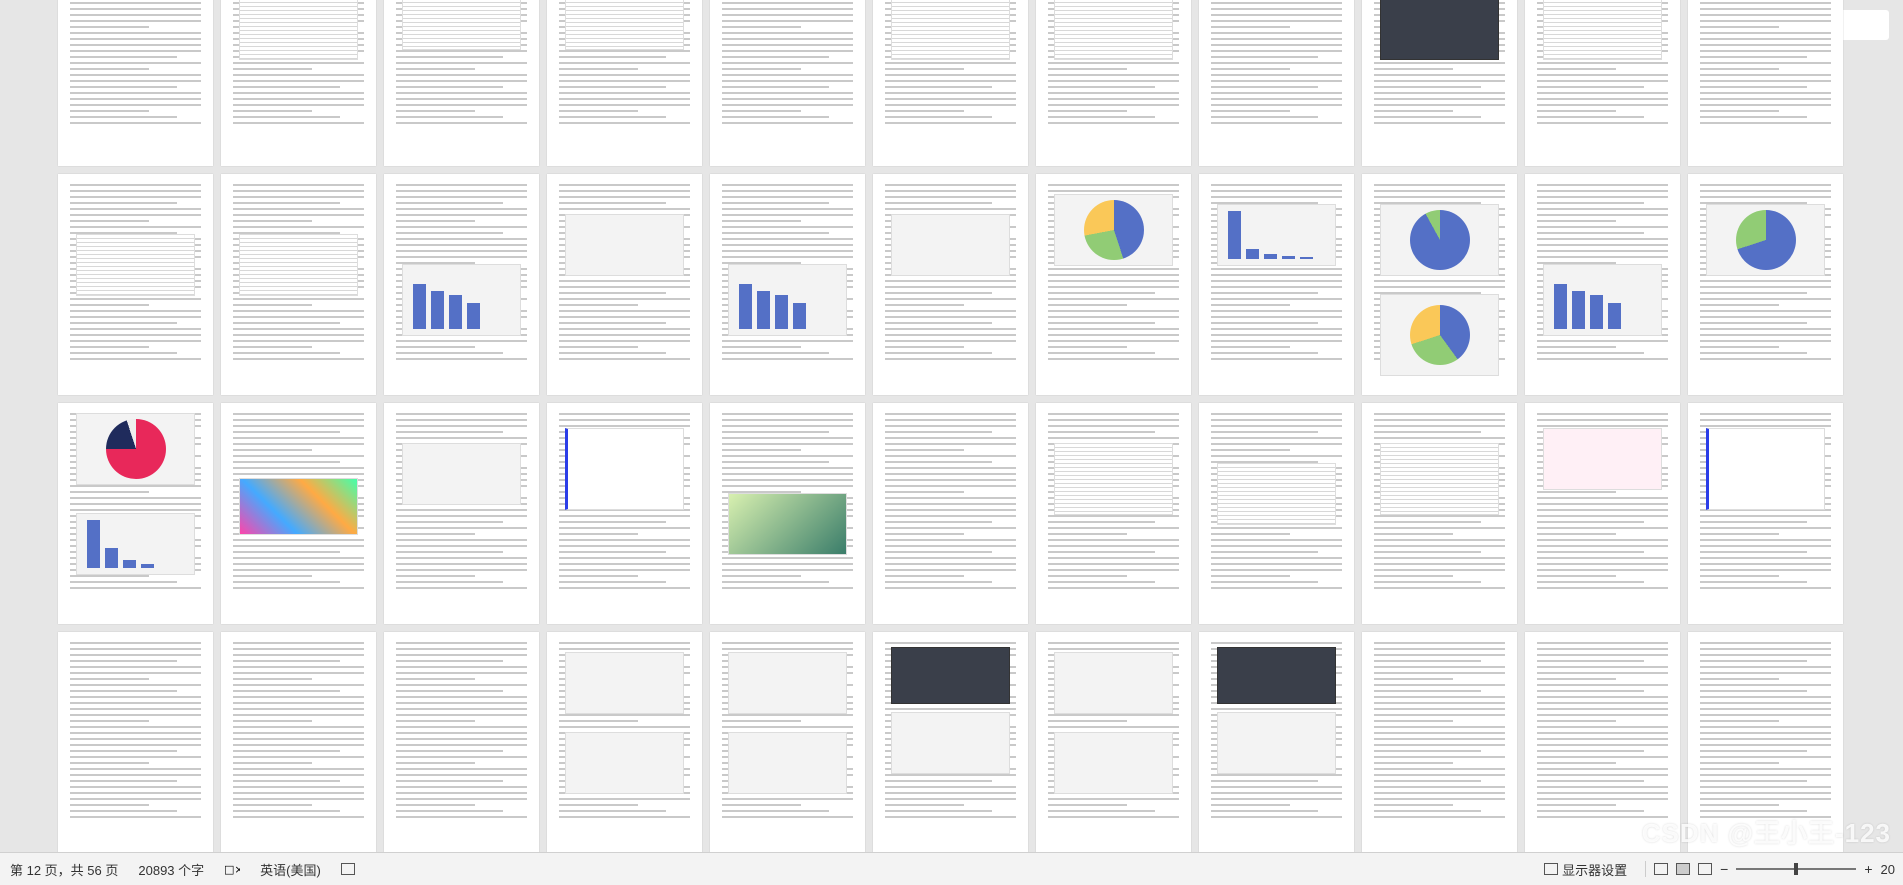 This screenshot has height=885, width=1903. What do you see at coordinates (1683, 869) in the screenshot?
I see `print-layout-icon` at bounding box center [1683, 869].